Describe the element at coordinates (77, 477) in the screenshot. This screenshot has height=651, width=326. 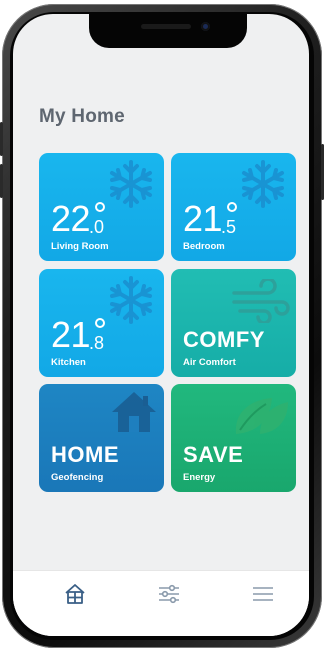
I see `tile-label: Geofencing` at that location.